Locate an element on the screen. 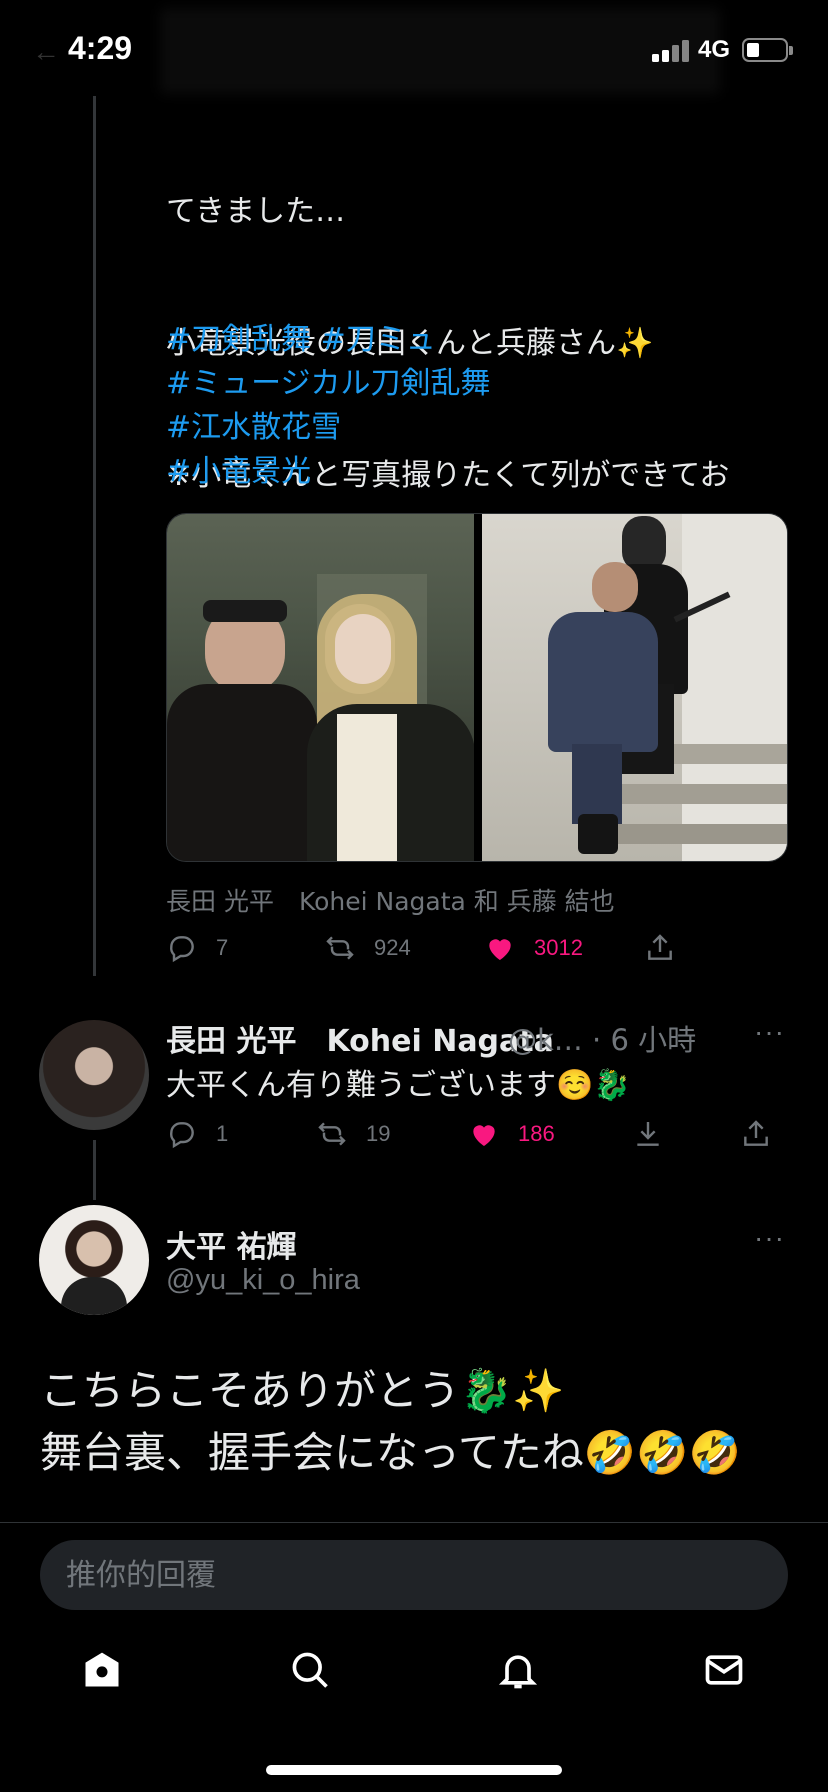 This screenshot has width=828, height=1792. like-button: 3012 is located at coordinates (533, 948).